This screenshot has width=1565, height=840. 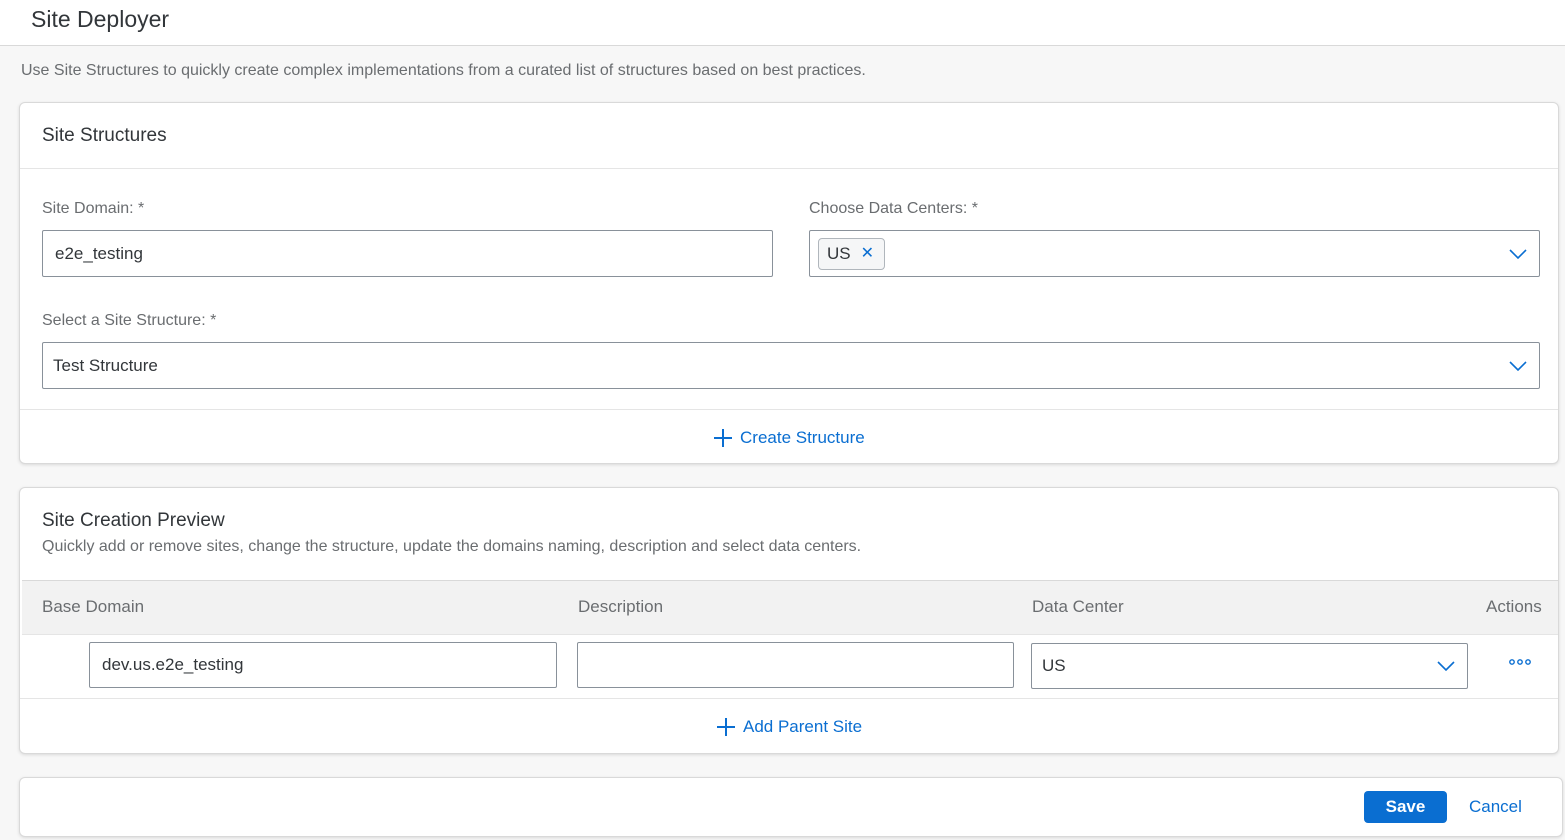 I want to click on token-label: US, so click(x=839, y=253).